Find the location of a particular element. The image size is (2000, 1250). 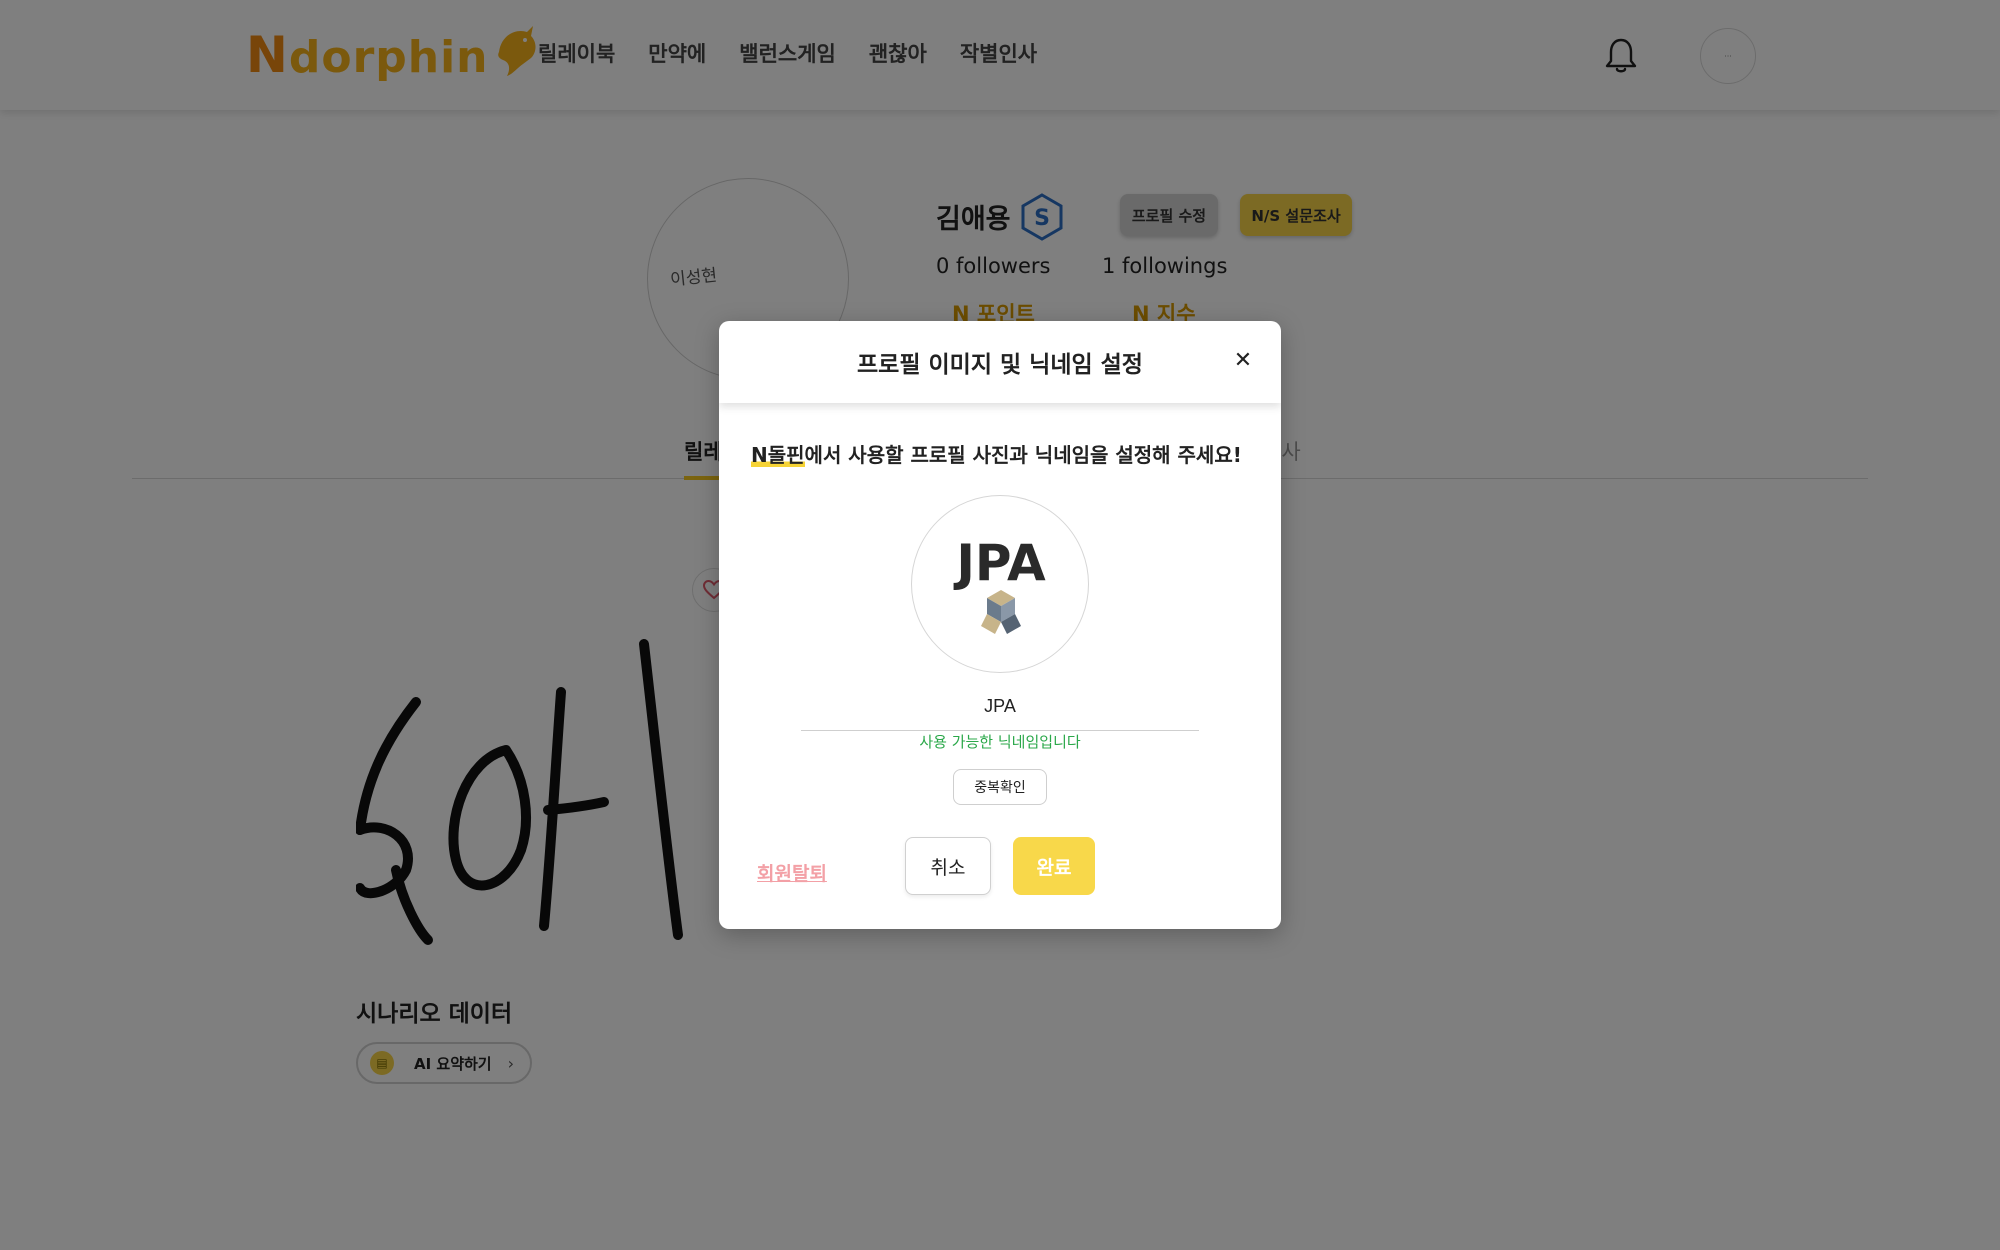

modal-header: 프로필 이미지 및 닉네임 설정 is located at coordinates (1000, 362).